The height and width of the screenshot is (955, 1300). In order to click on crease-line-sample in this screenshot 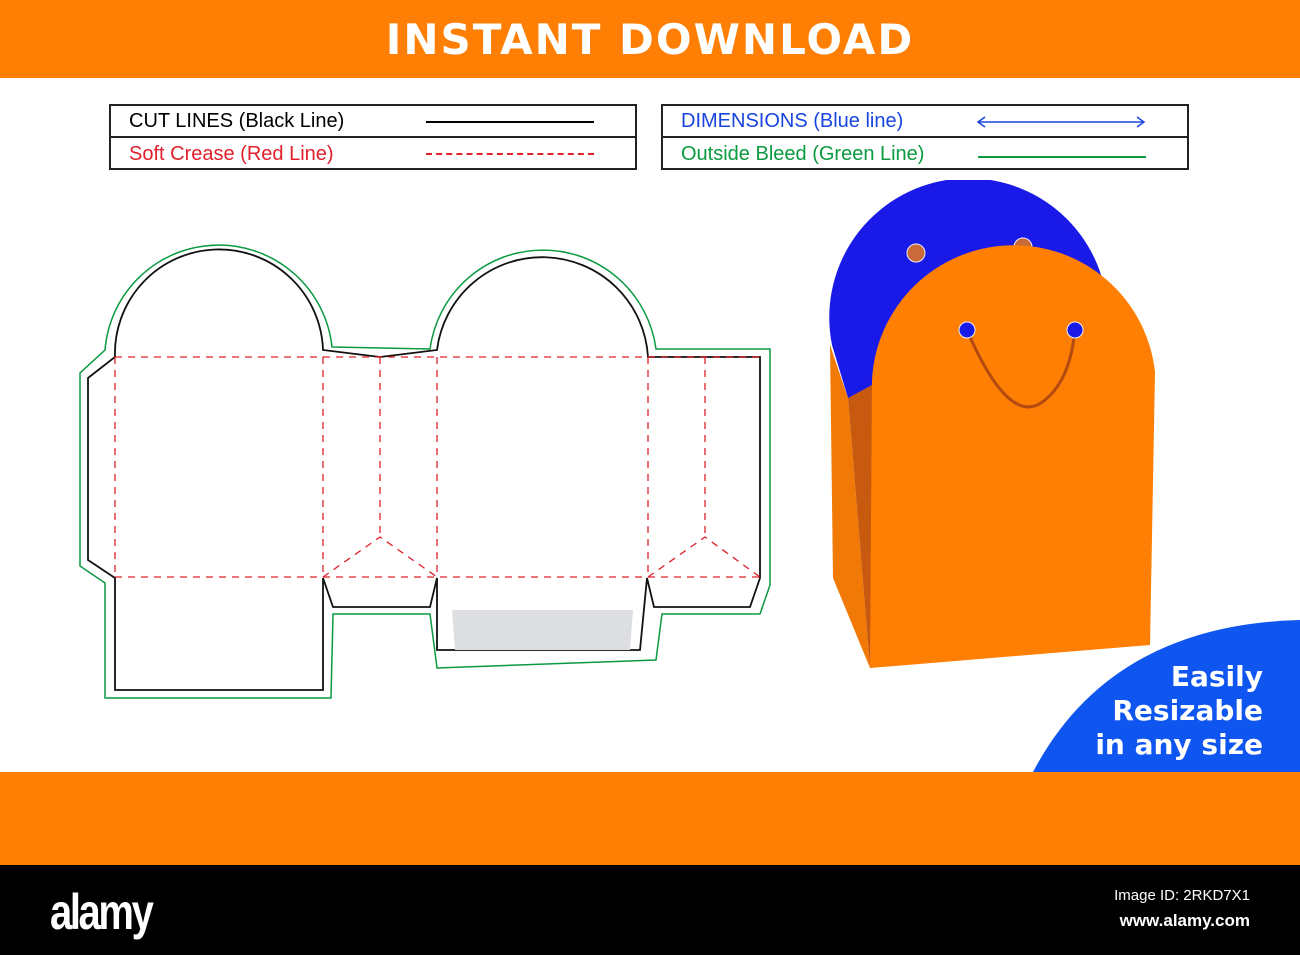, I will do `click(510, 154)`.